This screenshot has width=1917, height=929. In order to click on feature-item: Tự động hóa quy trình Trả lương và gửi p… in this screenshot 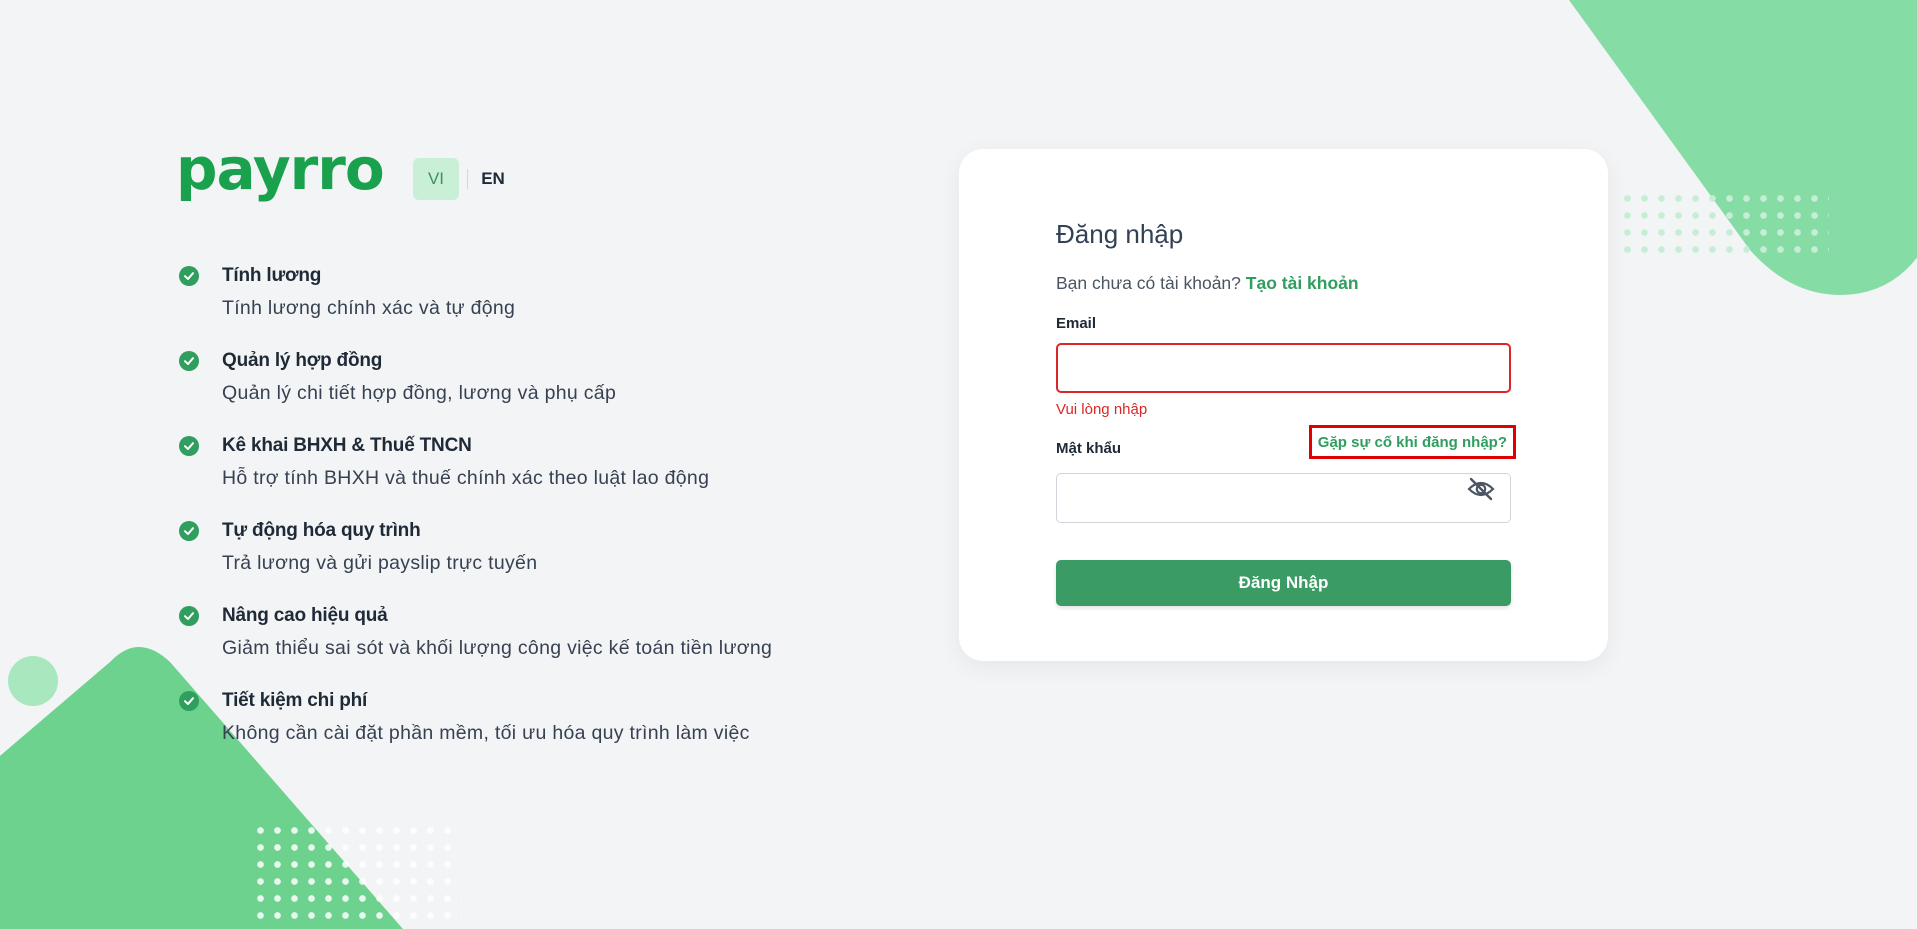, I will do `click(539, 559)`.